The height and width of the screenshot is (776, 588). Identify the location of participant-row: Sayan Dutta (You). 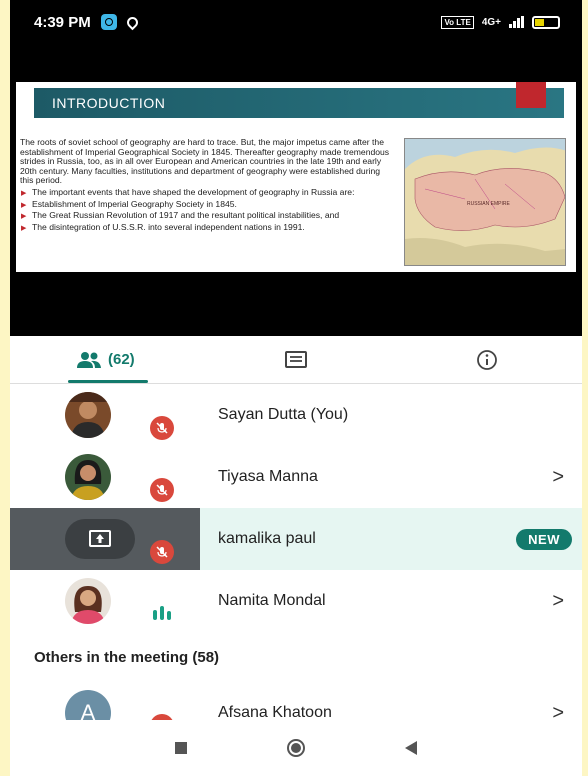
(296, 415).